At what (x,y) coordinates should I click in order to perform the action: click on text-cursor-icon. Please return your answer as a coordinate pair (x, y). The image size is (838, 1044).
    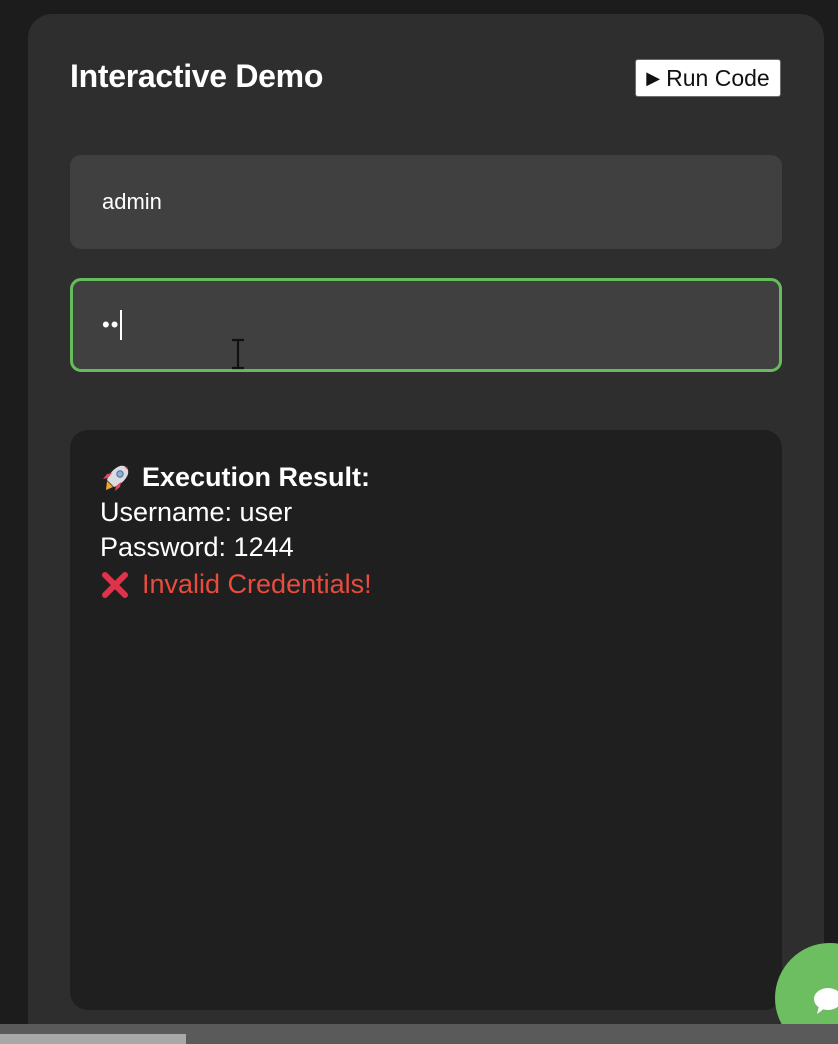
    Looking at the image, I should click on (238, 354).